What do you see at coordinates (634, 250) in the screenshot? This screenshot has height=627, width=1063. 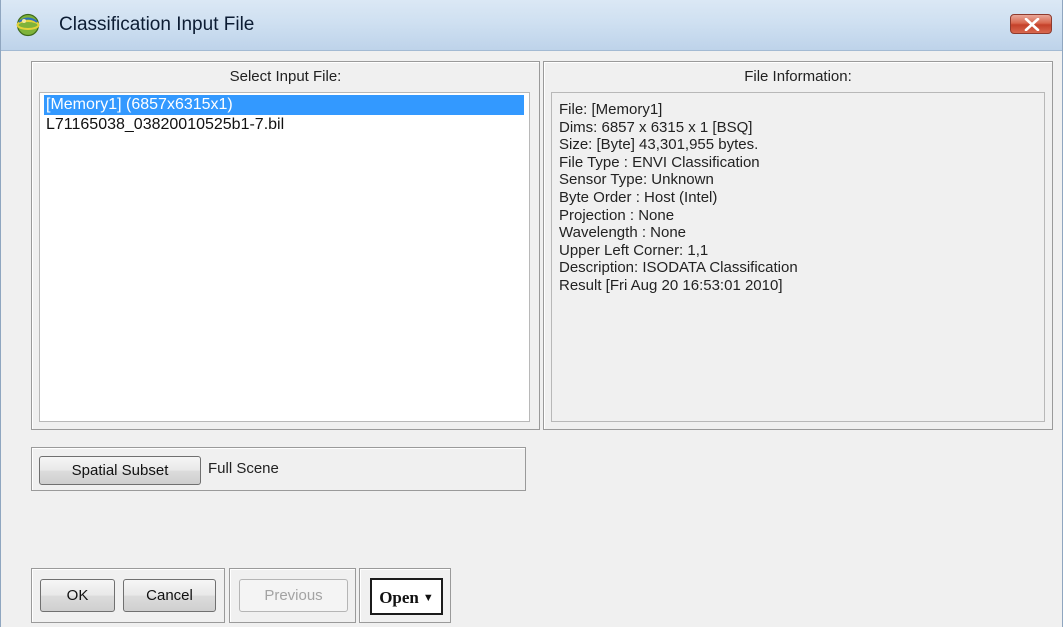 I see `info-line-upper-left-corner: Upper Left Corner: 1,1` at bounding box center [634, 250].